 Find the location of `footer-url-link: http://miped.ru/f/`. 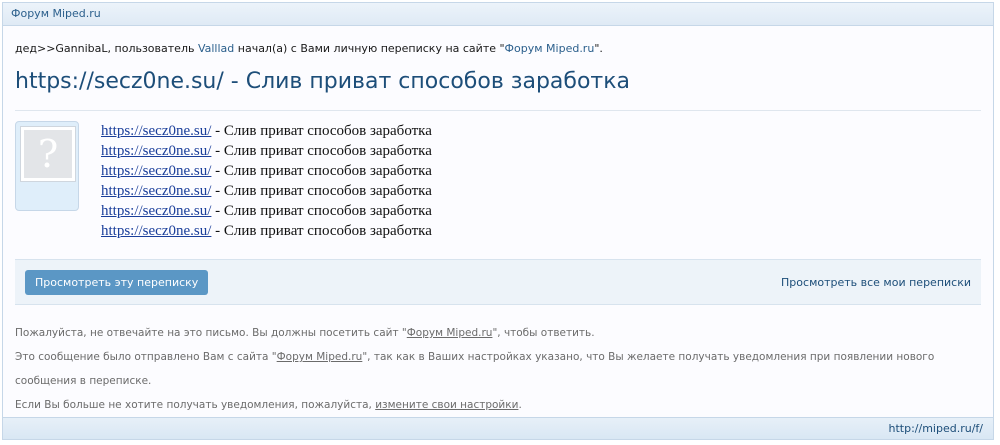

footer-url-link: http://miped.ru/f/ is located at coordinates (936, 428).